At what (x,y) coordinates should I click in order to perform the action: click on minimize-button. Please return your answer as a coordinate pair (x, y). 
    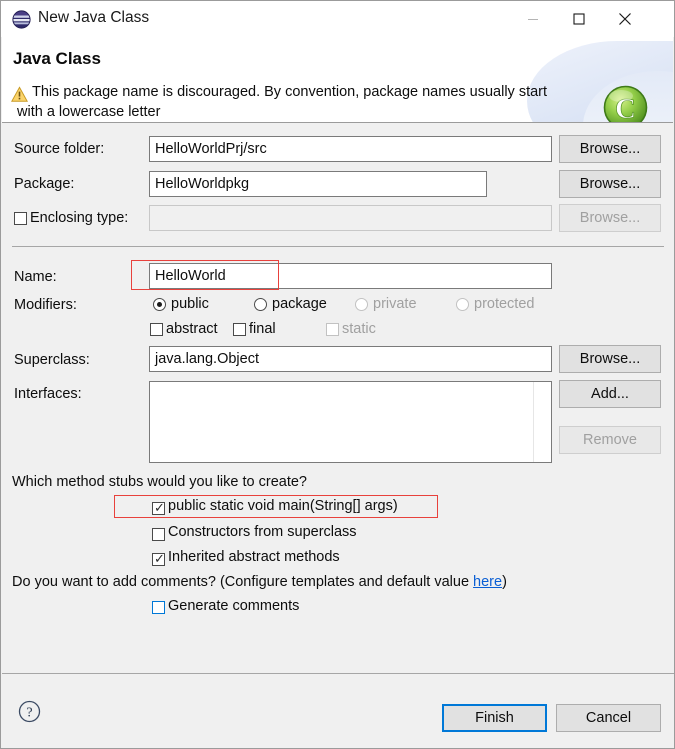
    Looking at the image, I should click on (533, 19).